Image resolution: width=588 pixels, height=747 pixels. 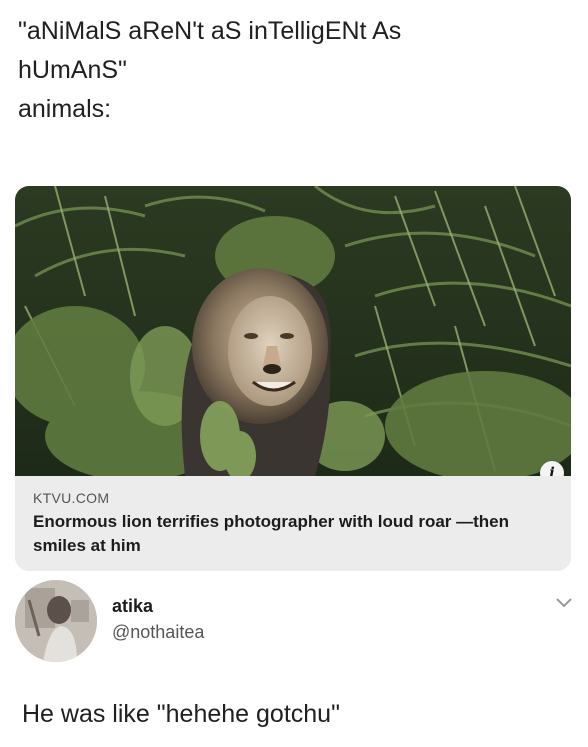 What do you see at coordinates (65, 109) in the screenshot?
I see `post-line-3: animals:` at bounding box center [65, 109].